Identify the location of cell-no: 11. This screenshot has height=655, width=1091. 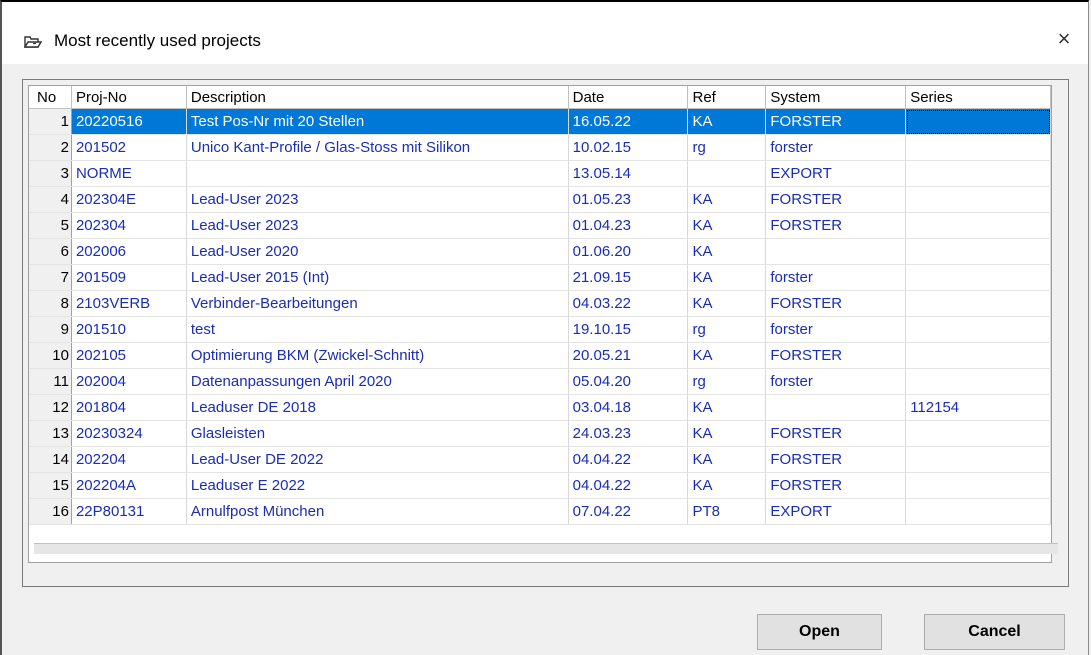
(50, 381).